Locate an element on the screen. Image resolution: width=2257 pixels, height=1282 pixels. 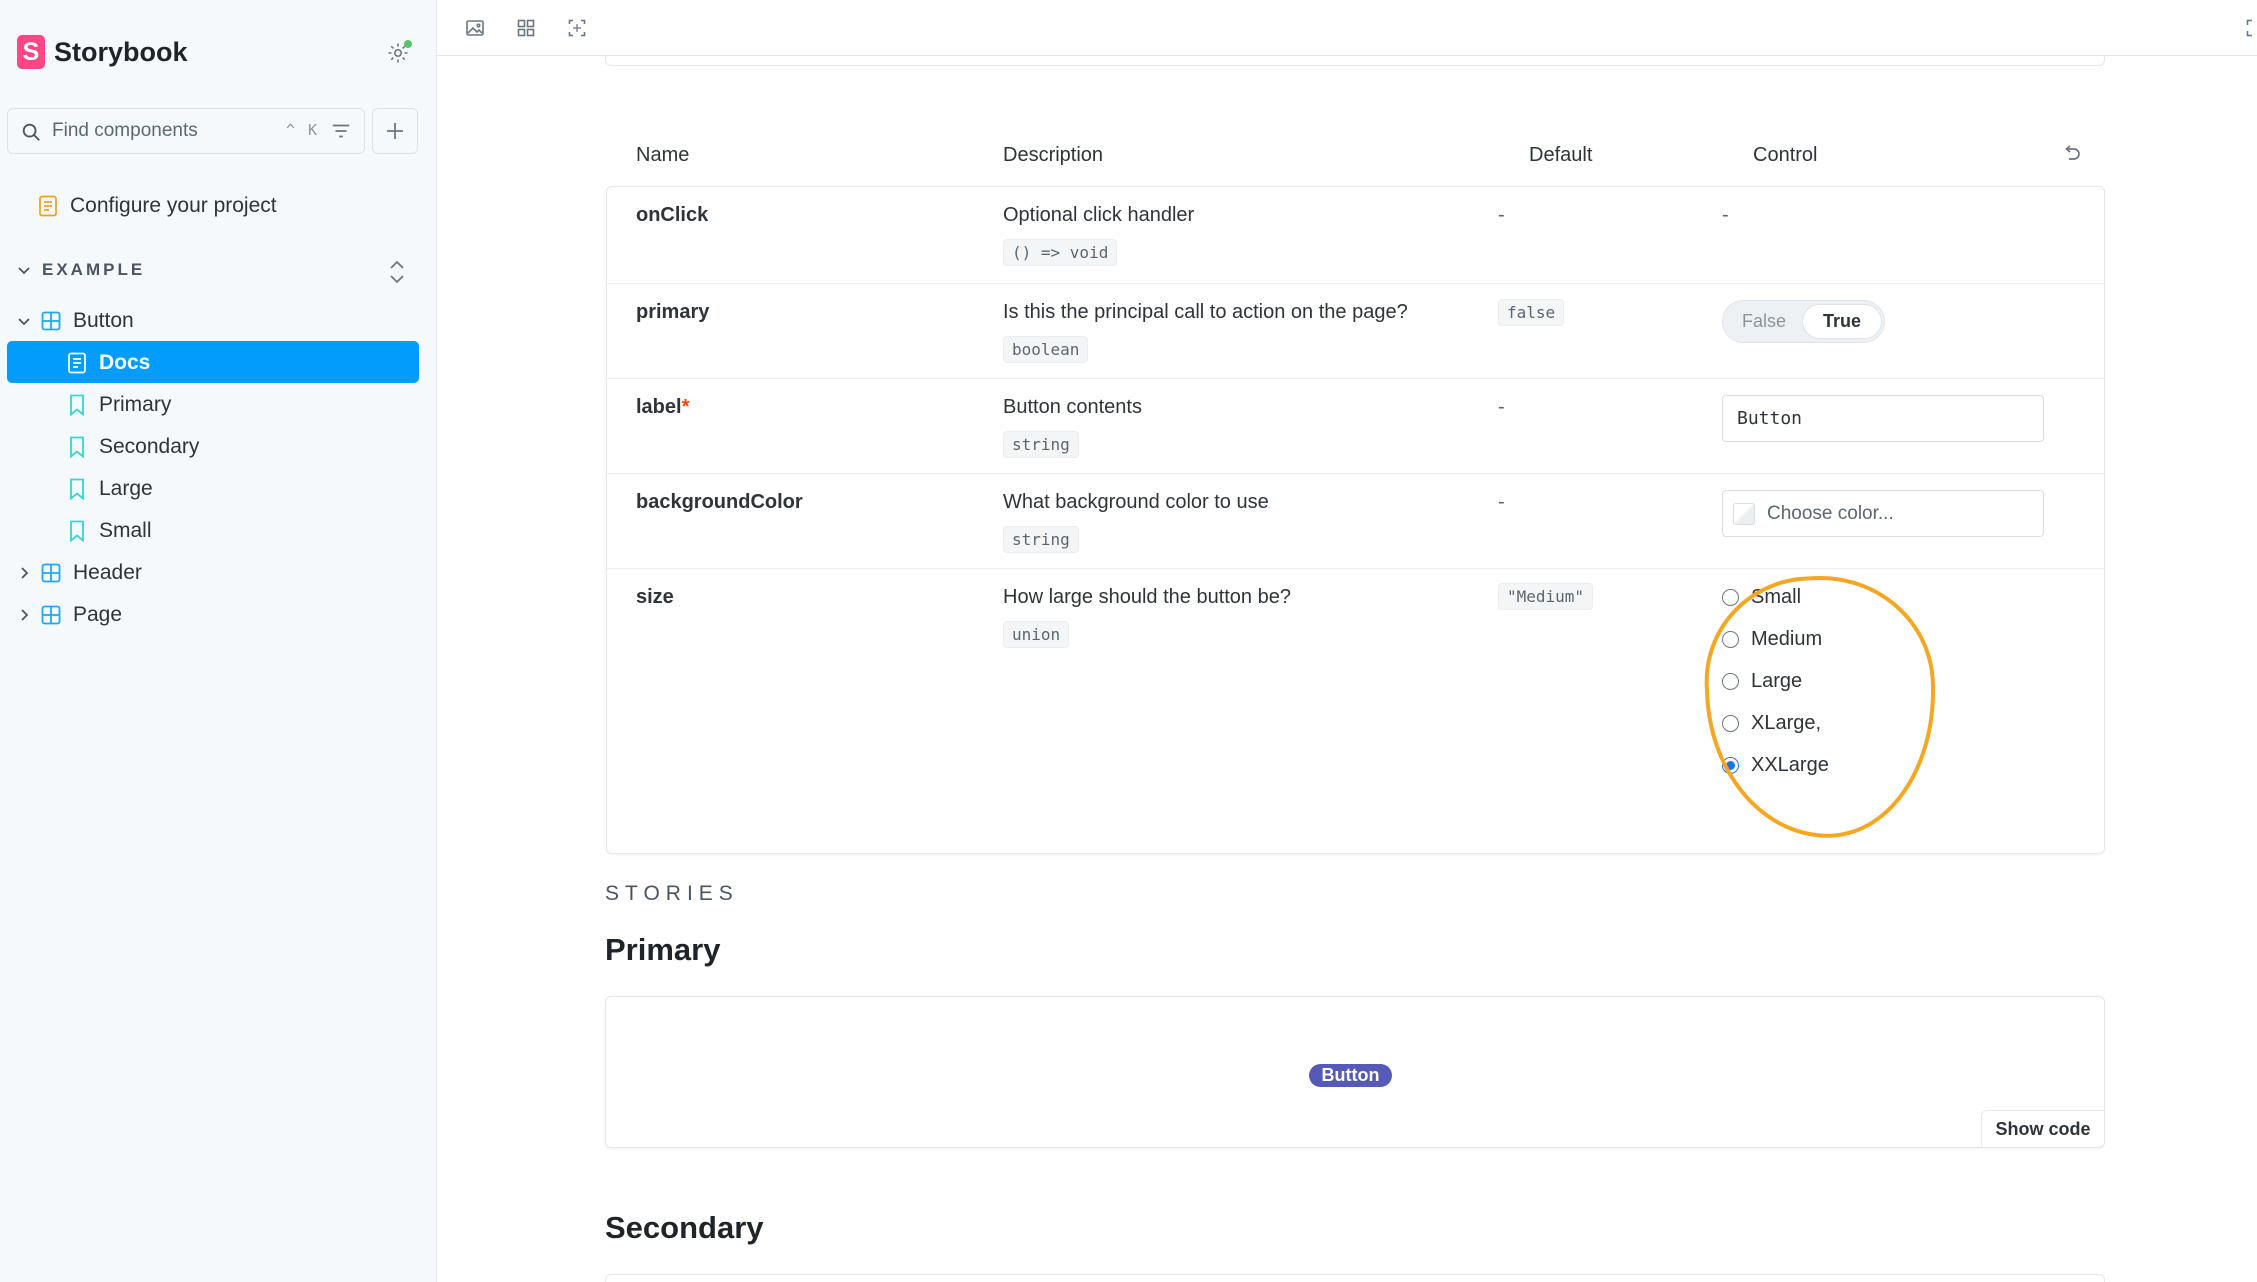
story-preview-primary: Button Show code is located at coordinates (1355, 1072).